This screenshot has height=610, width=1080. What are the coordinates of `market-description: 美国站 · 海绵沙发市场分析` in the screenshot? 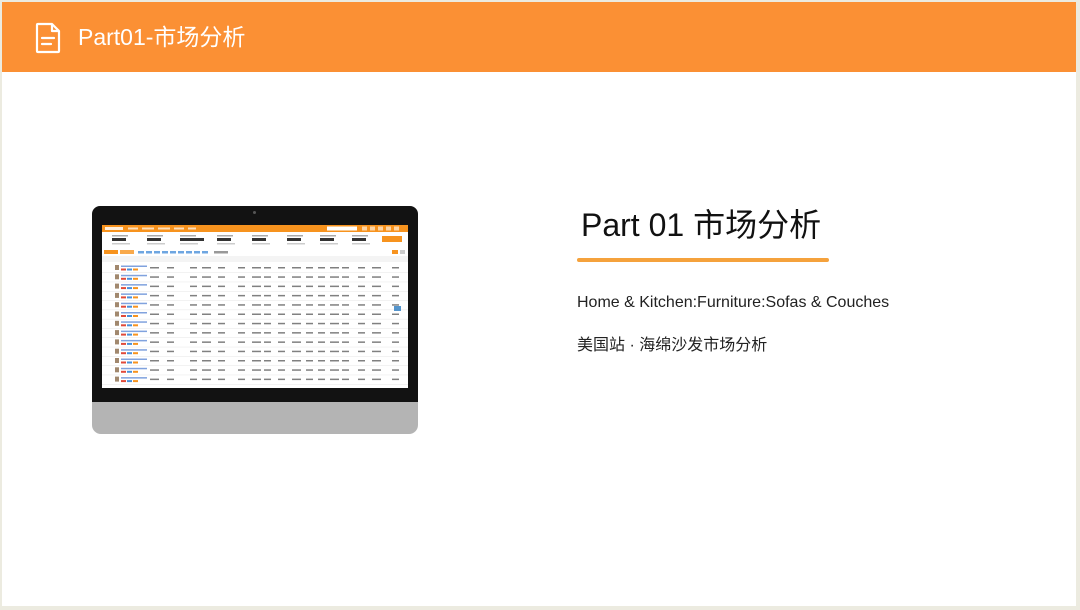 It's located at (672, 345).